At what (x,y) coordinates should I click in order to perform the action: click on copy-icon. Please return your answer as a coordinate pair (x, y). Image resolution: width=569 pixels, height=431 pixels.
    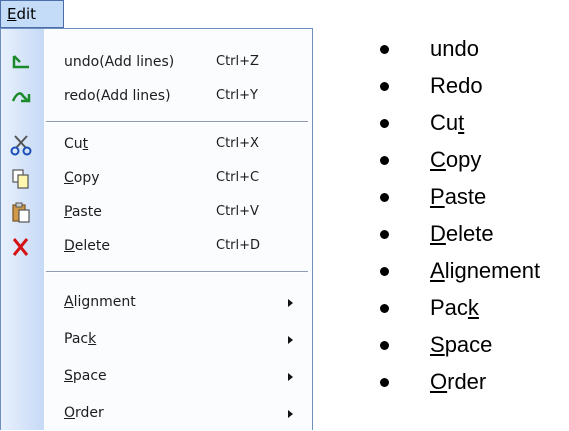
    Looking at the image, I should click on (20, 179).